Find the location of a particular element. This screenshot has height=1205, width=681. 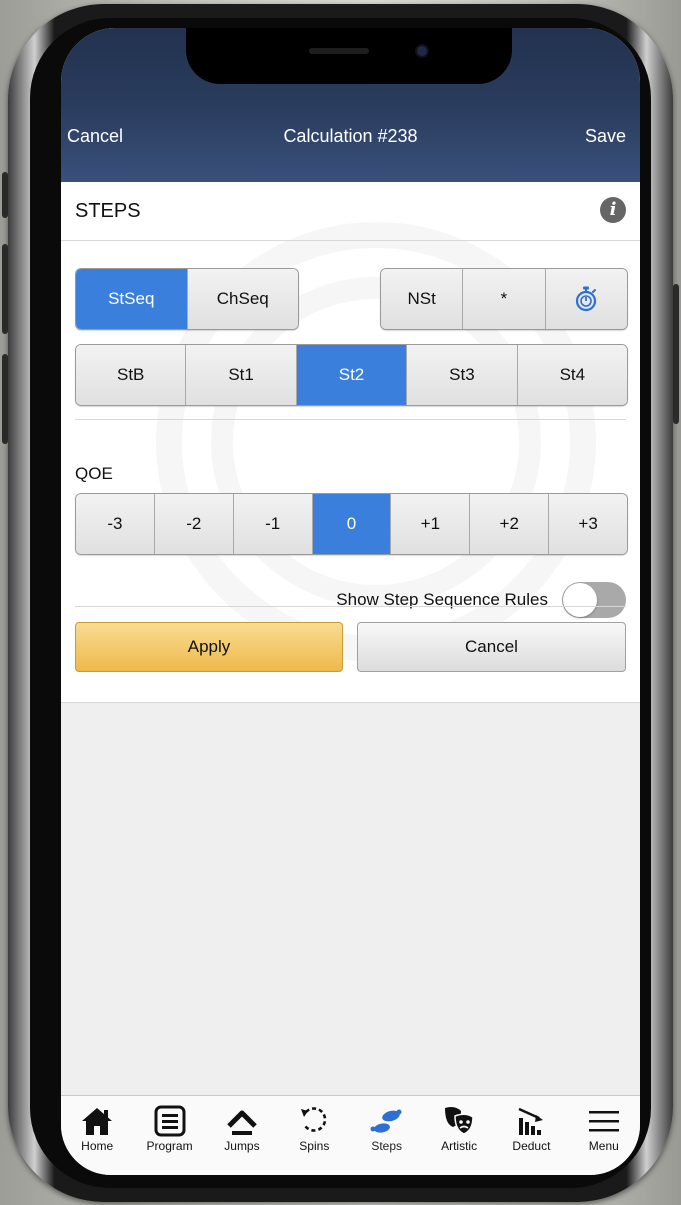

level-st1: St1 is located at coordinates (241, 375).